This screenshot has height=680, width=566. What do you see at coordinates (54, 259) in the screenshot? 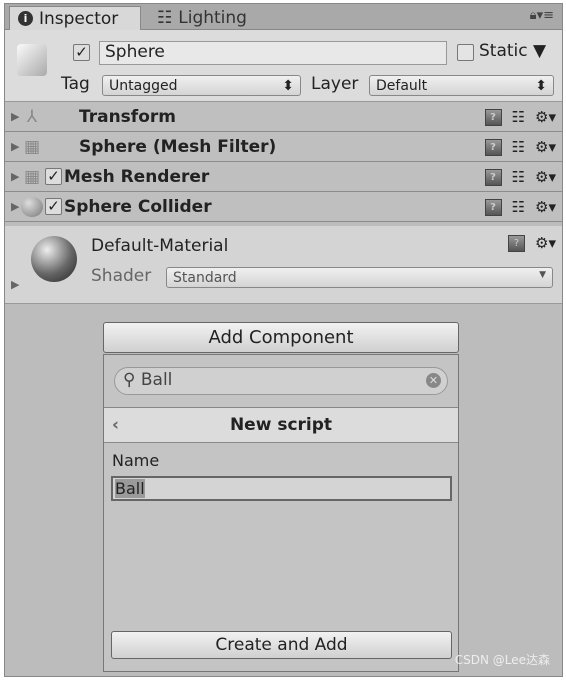
I see `material-sphere-icon` at bounding box center [54, 259].